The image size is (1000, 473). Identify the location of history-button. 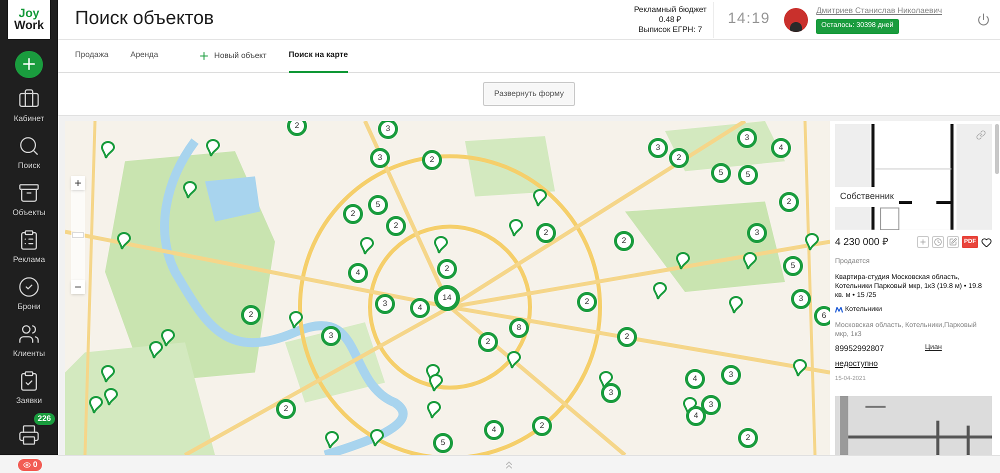
(938, 242).